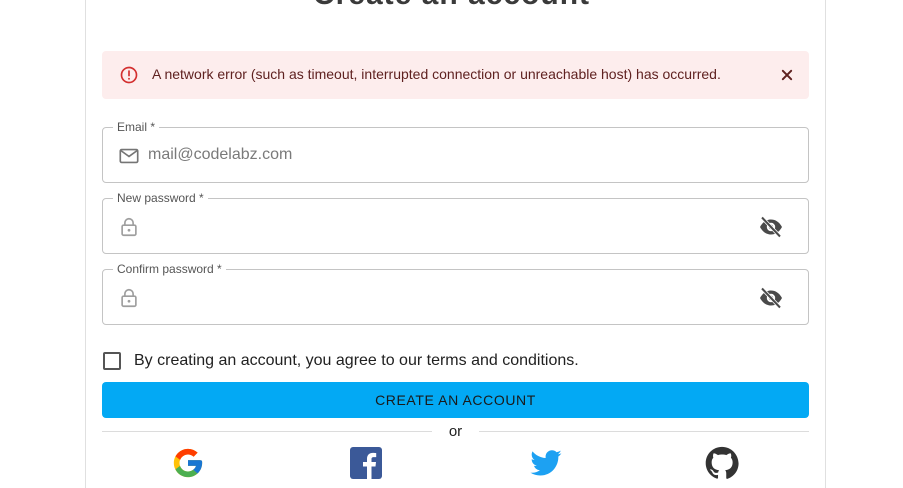 The image size is (903, 488). What do you see at coordinates (188, 463) in the screenshot?
I see `google-icon` at bounding box center [188, 463].